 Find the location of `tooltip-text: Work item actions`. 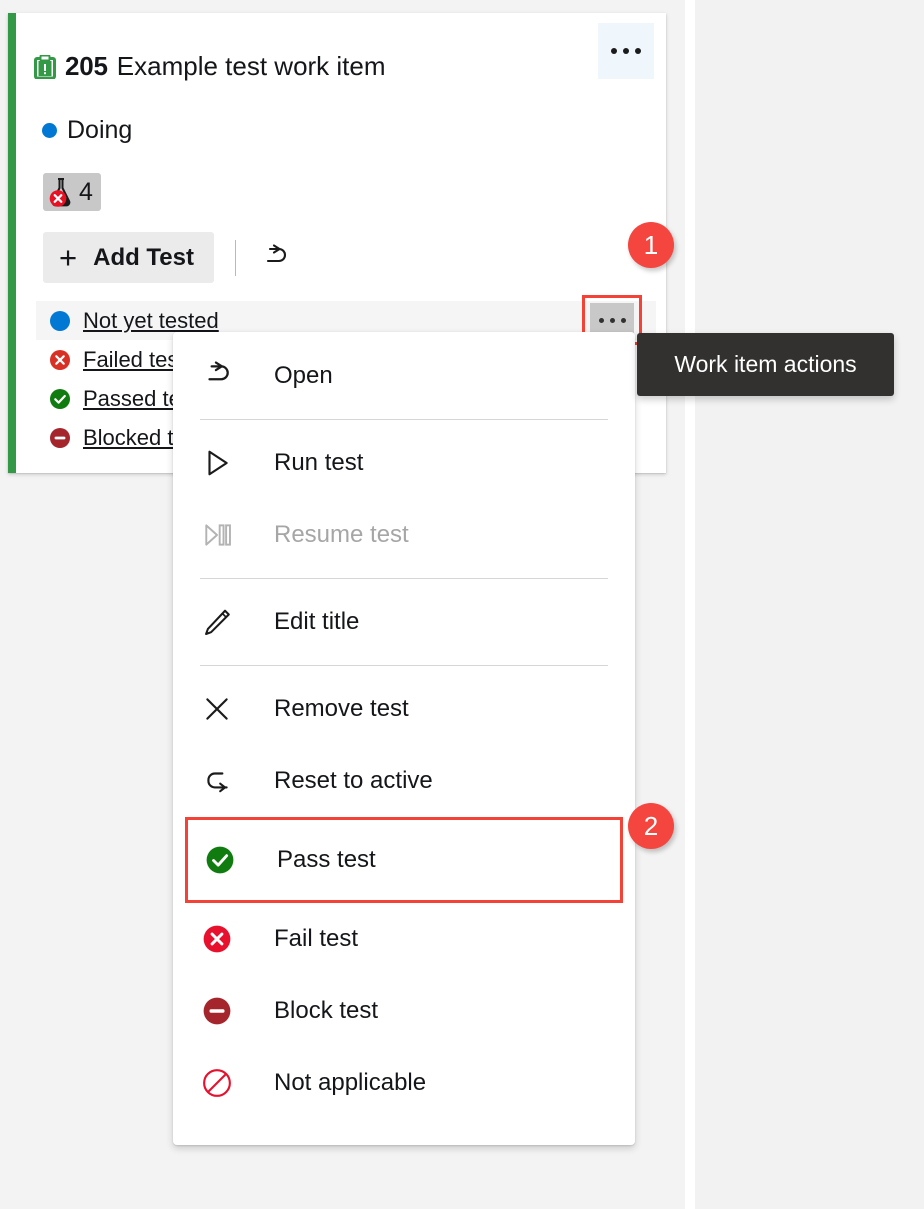

tooltip-text: Work item actions is located at coordinates (765, 364).